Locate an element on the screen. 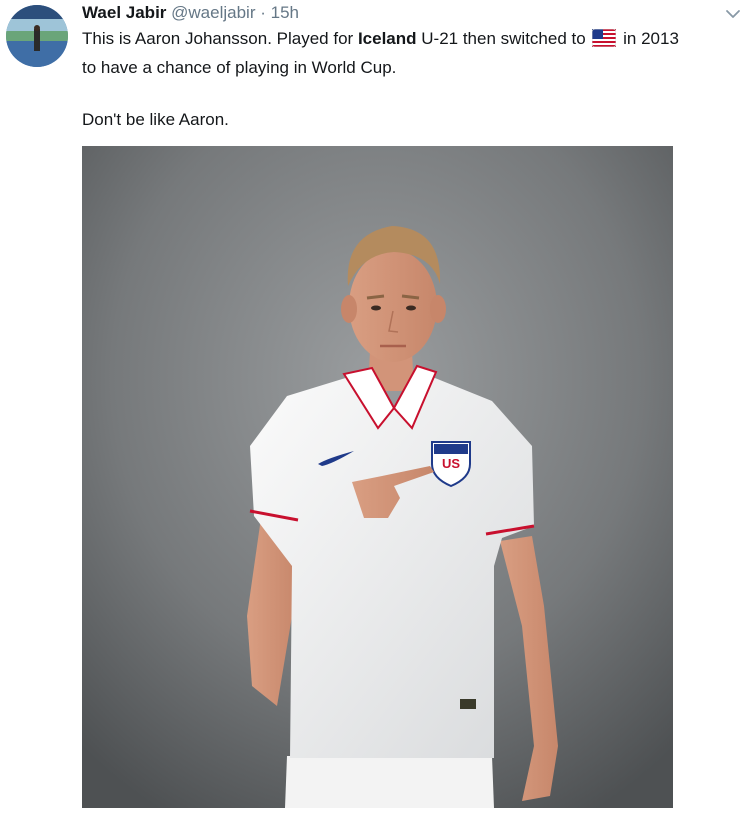 This screenshot has width=750, height=826. tweet-menu-button is located at coordinates (733, 14).